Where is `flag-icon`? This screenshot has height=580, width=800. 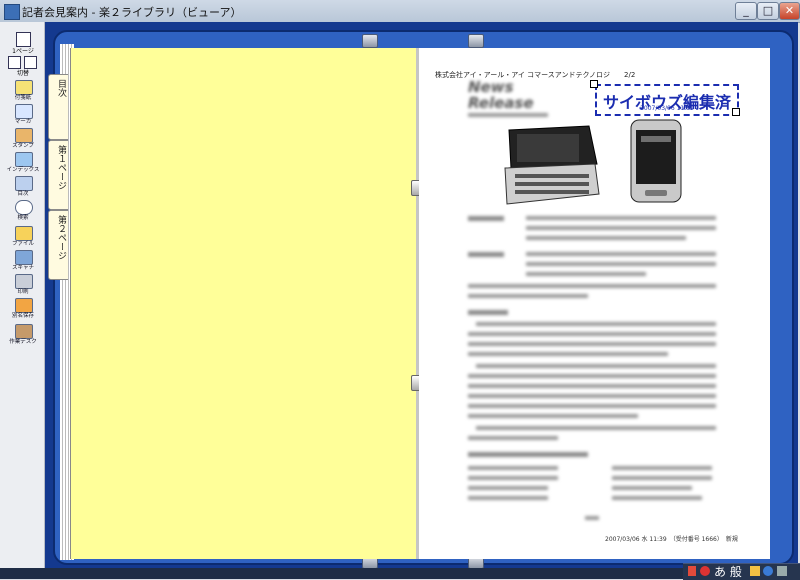 flag-icon is located at coordinates (692, 571).